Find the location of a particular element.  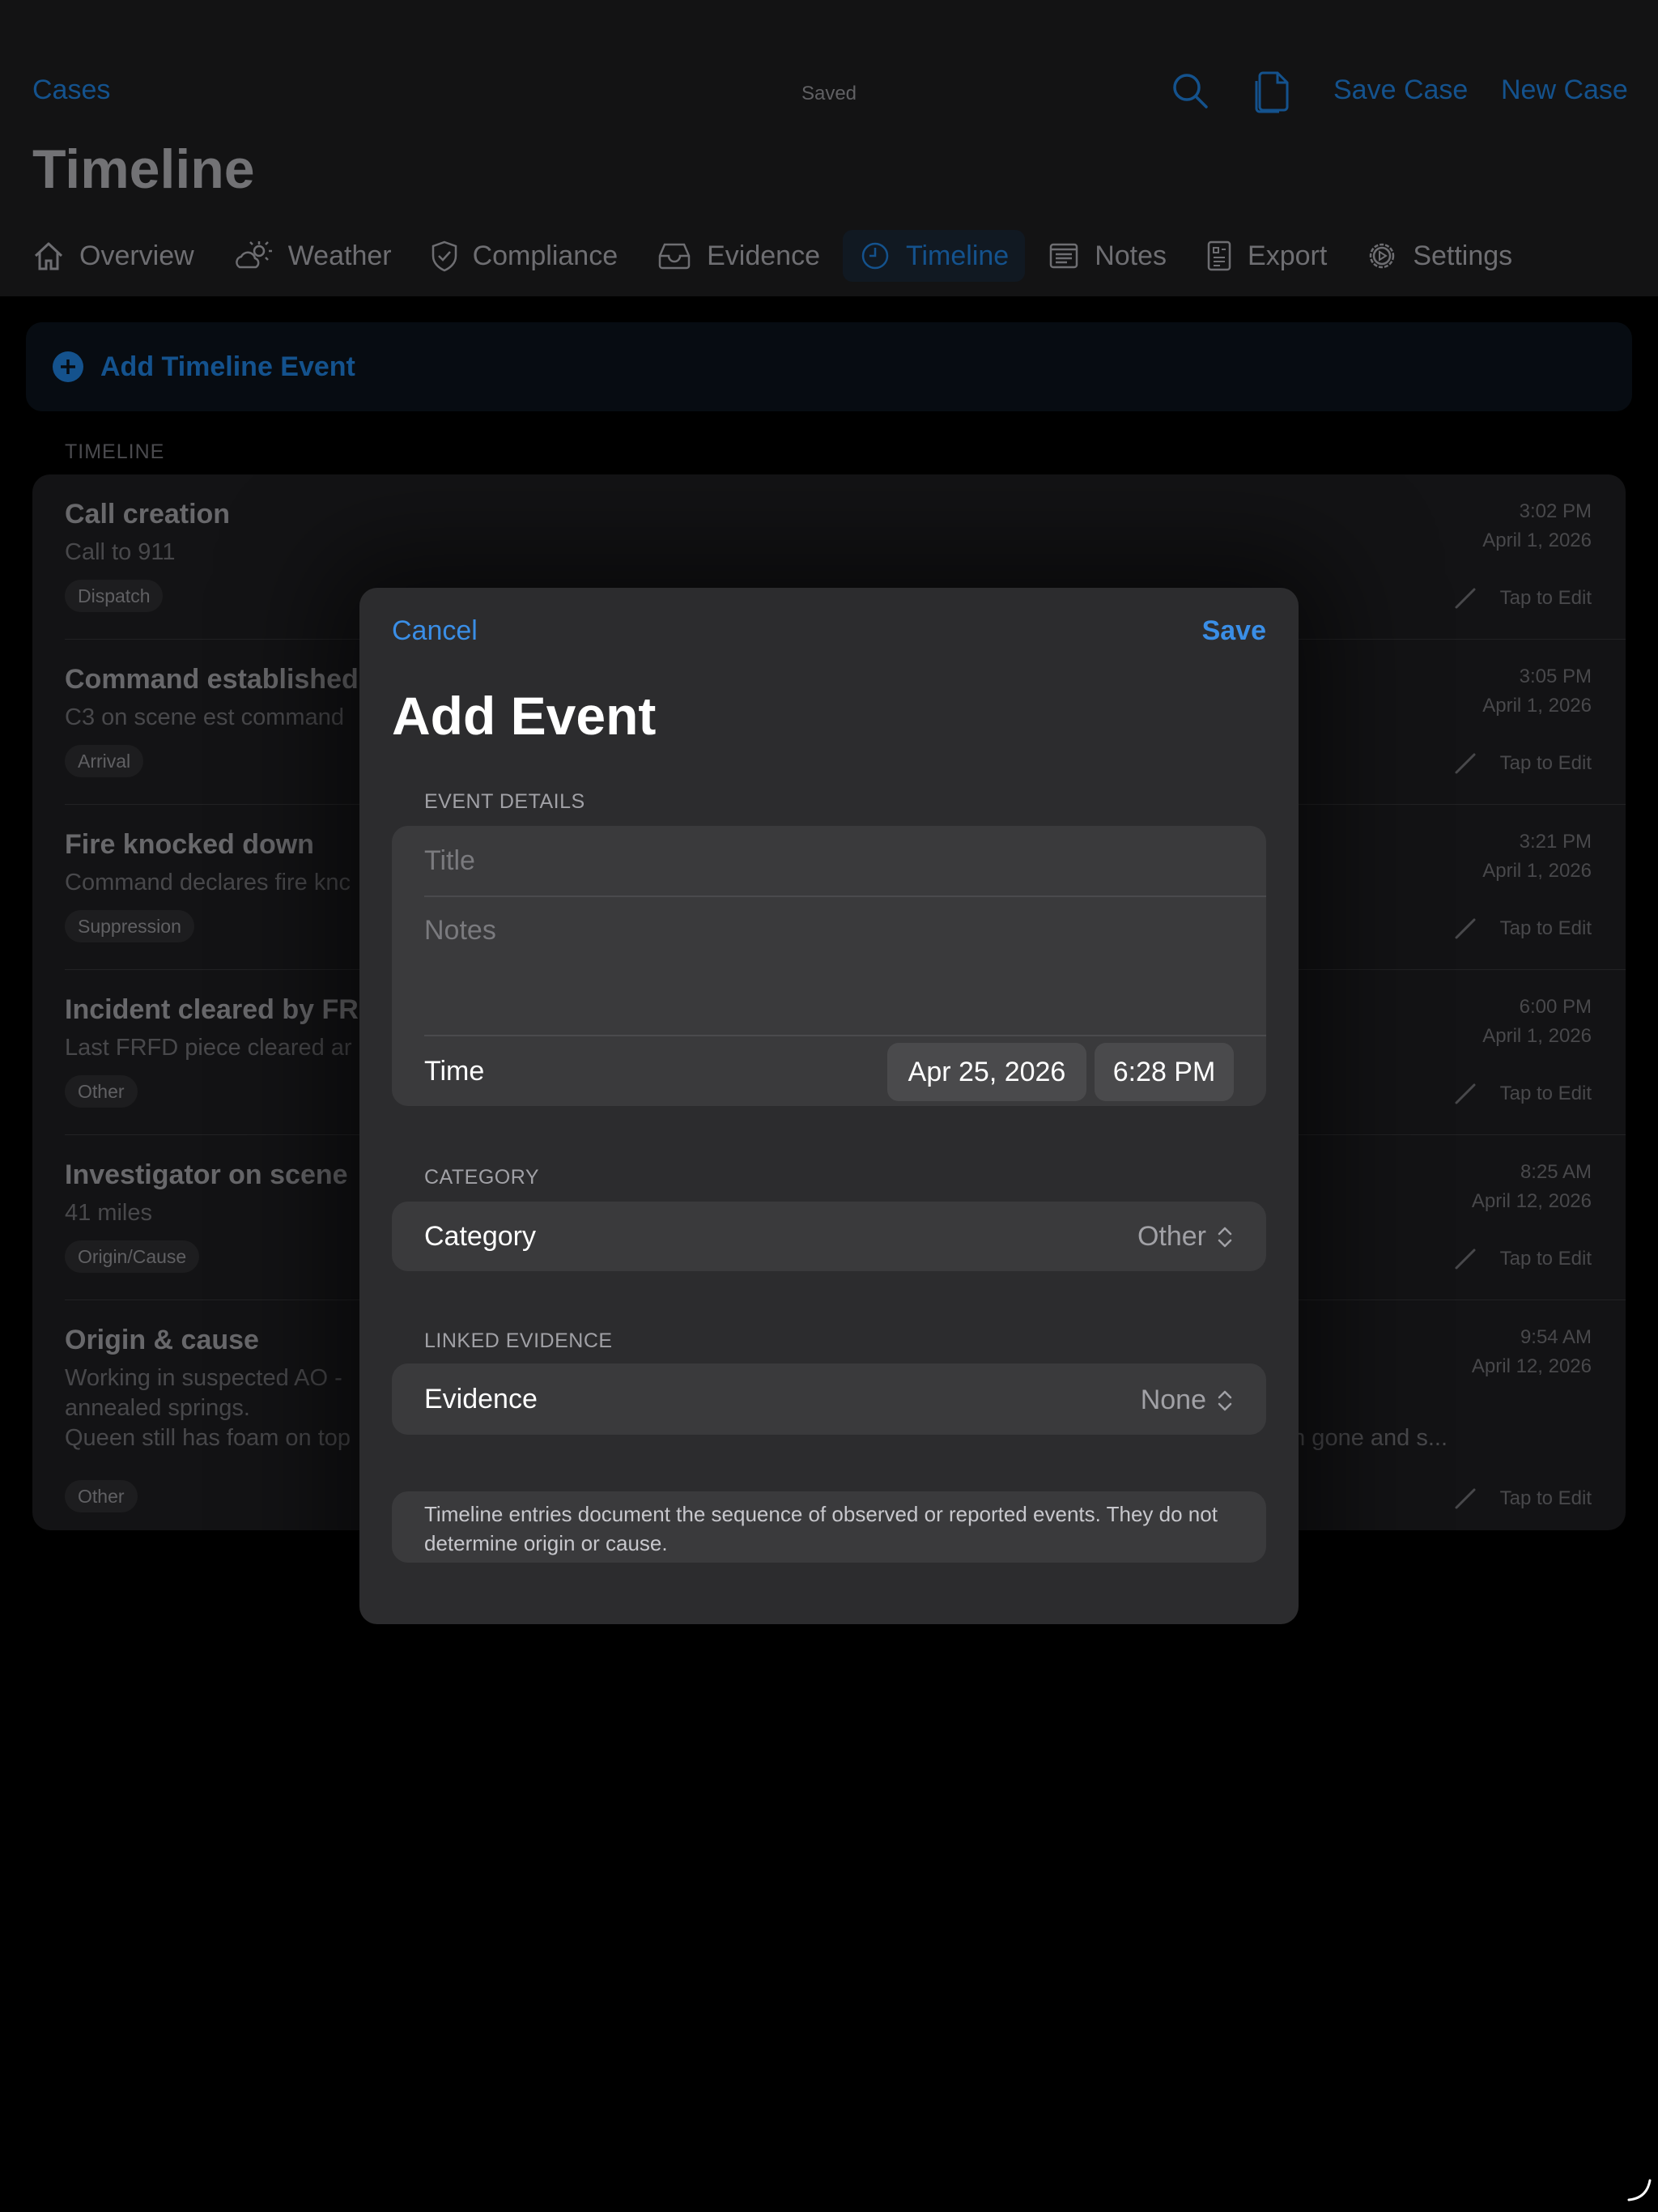

category-picker: Other is located at coordinates (1185, 1237).